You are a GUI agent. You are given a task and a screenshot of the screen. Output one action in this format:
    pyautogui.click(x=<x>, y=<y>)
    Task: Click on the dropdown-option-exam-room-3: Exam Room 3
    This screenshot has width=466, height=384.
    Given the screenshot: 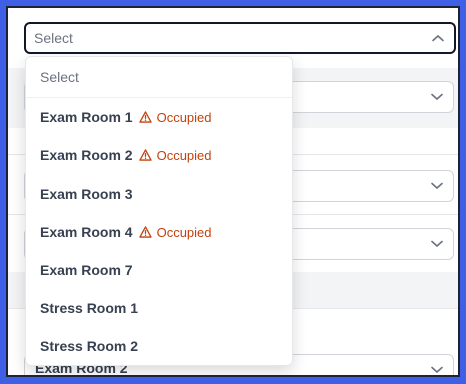 What is the action you would take?
    pyautogui.click(x=159, y=194)
    